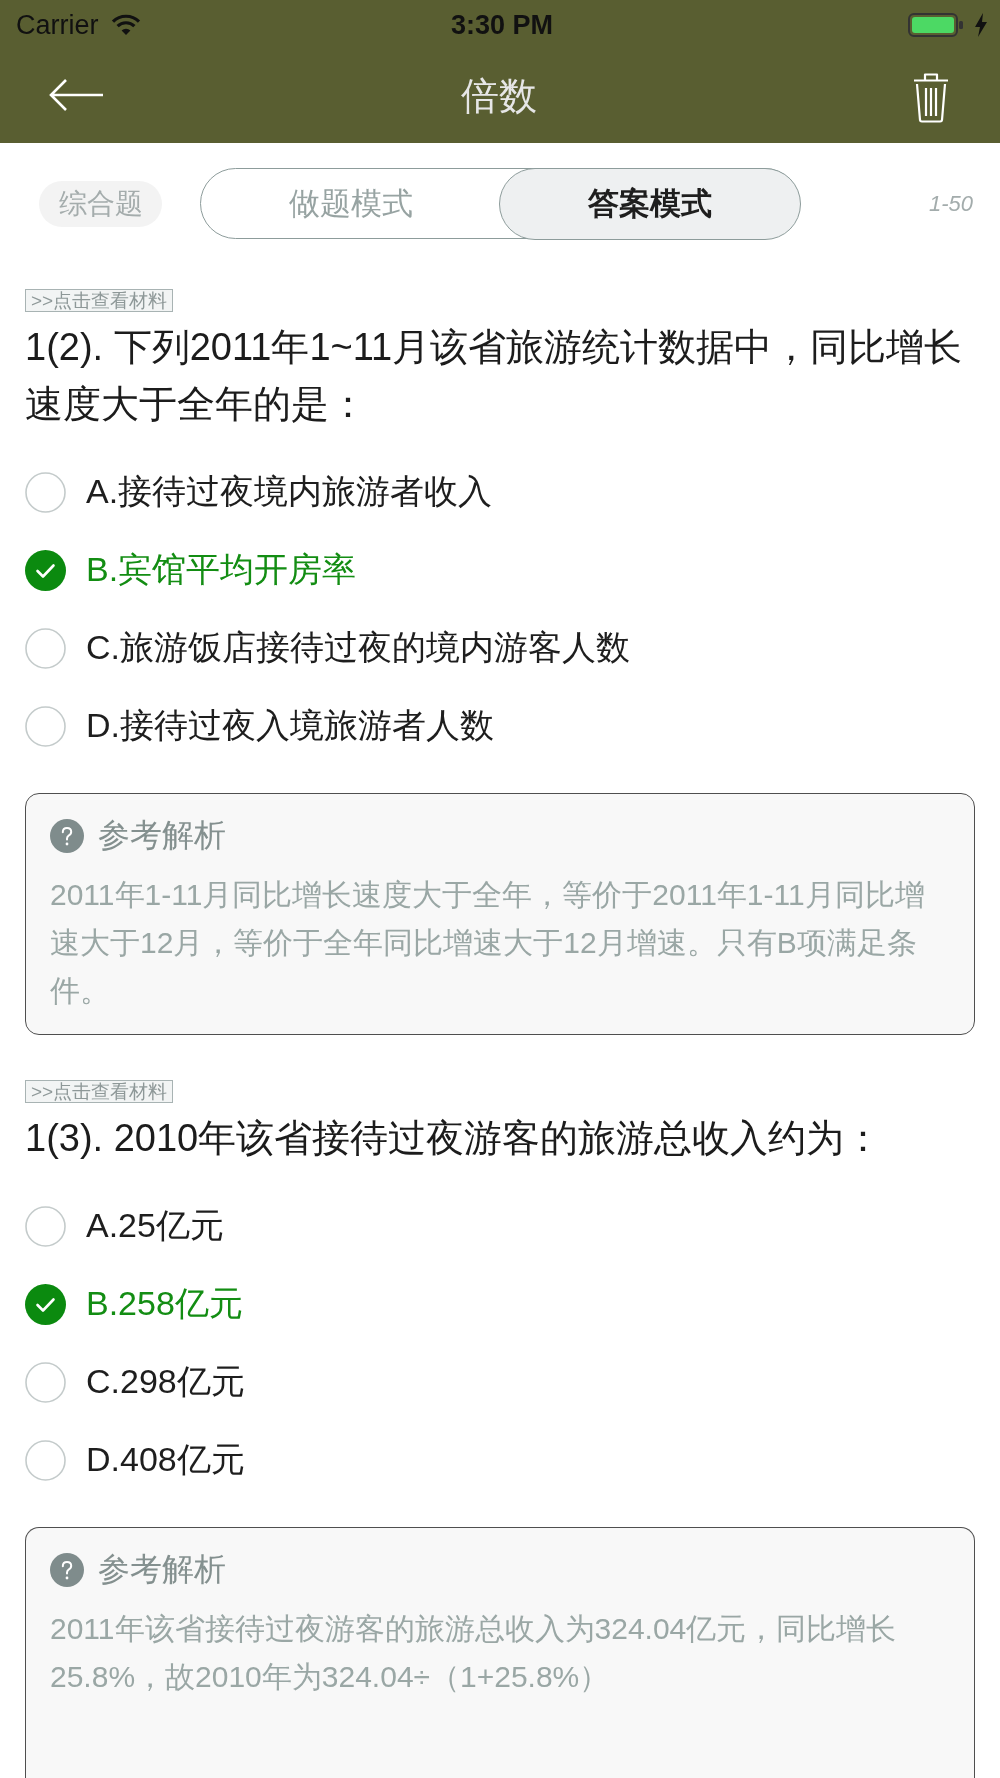 The image size is (1000, 1778). What do you see at coordinates (499, 96) in the screenshot?
I see `page-title: 倍数` at bounding box center [499, 96].